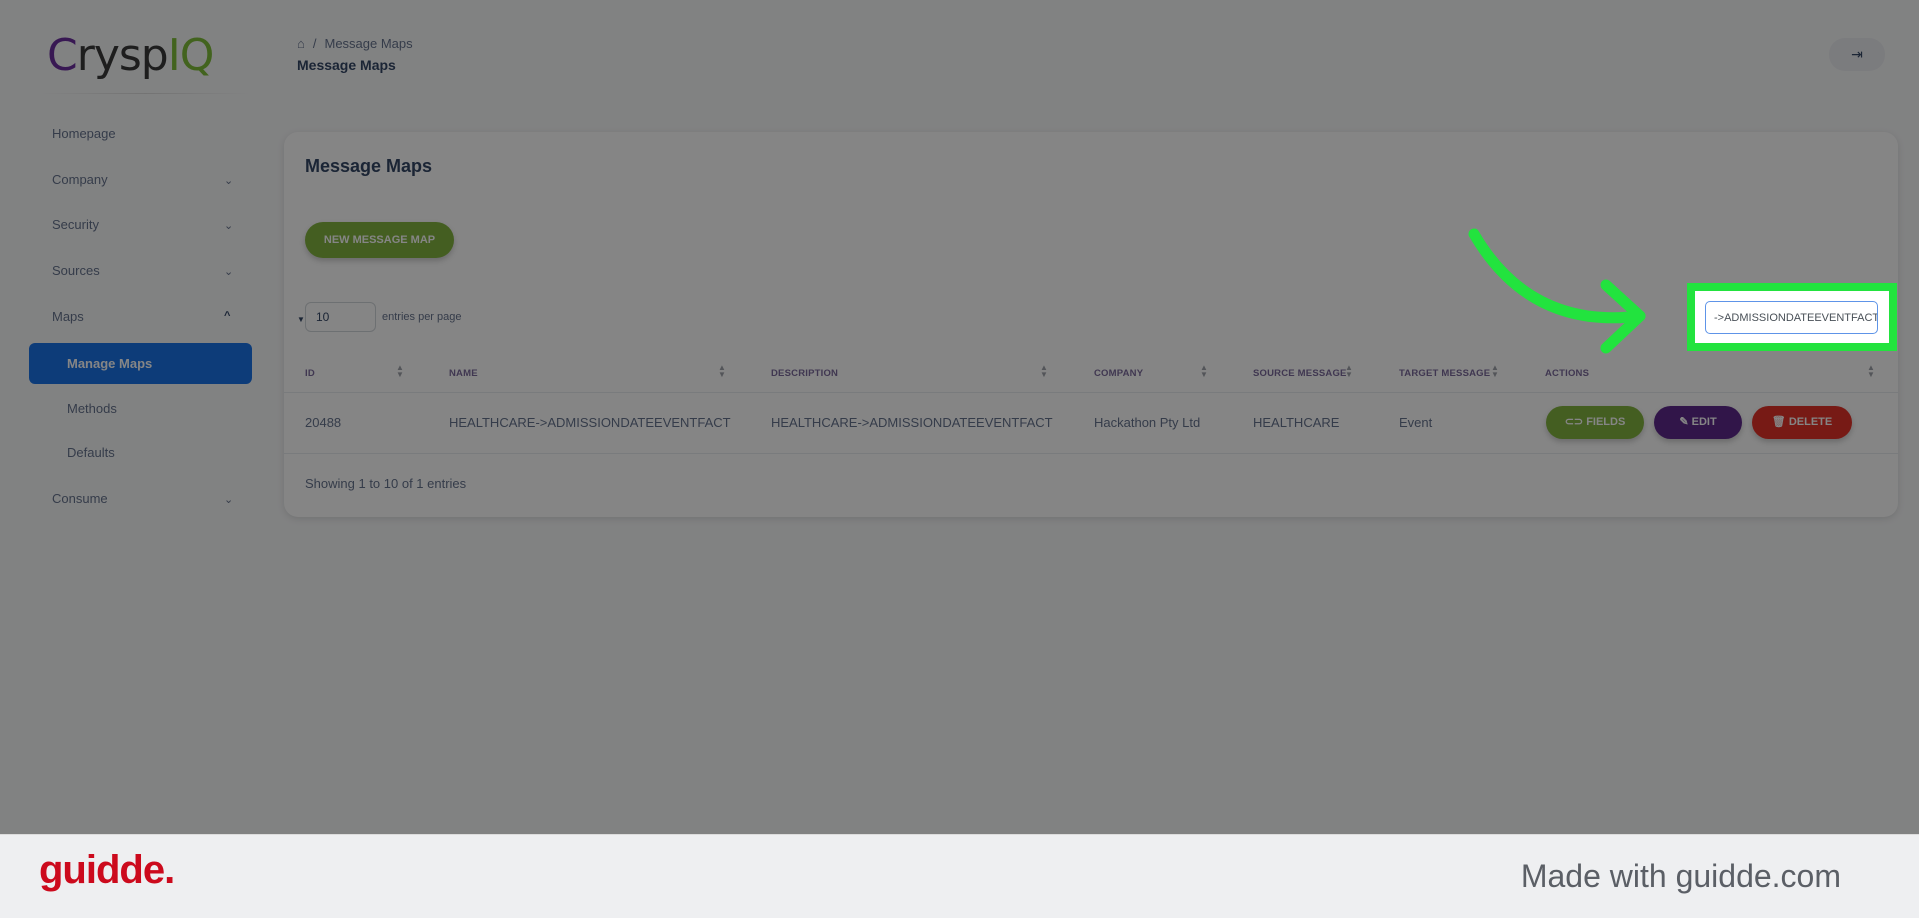 Image resolution: width=1919 pixels, height=918 pixels. Describe the element at coordinates (1557, 291) in the screenshot. I see `pointer-arrow-icon` at that location.